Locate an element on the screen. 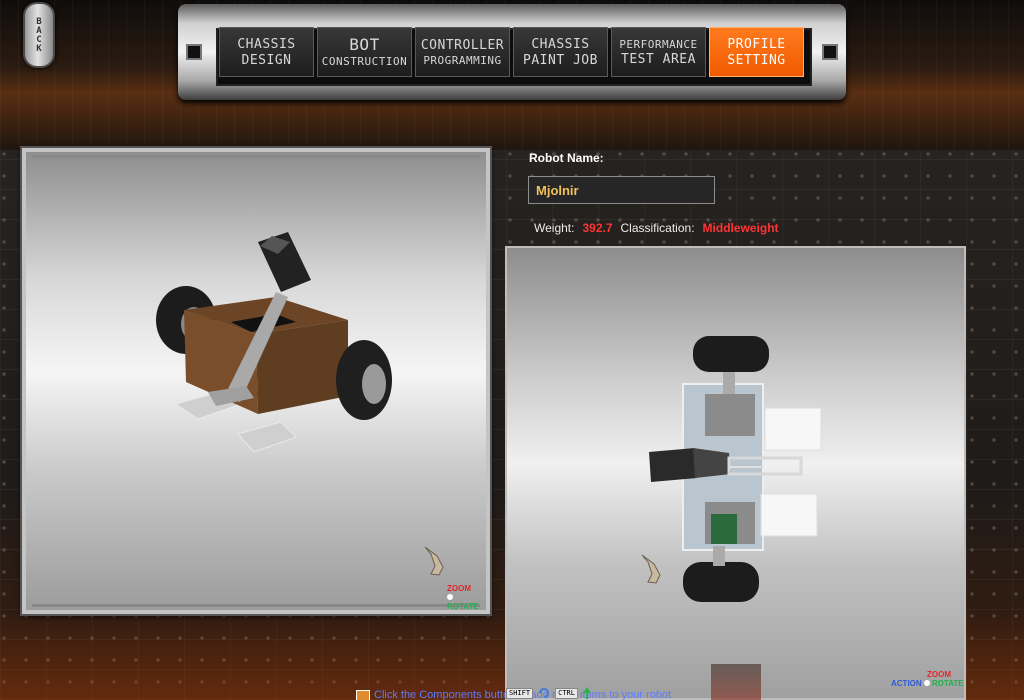  classification-label: Classification: is located at coordinates (657, 228).